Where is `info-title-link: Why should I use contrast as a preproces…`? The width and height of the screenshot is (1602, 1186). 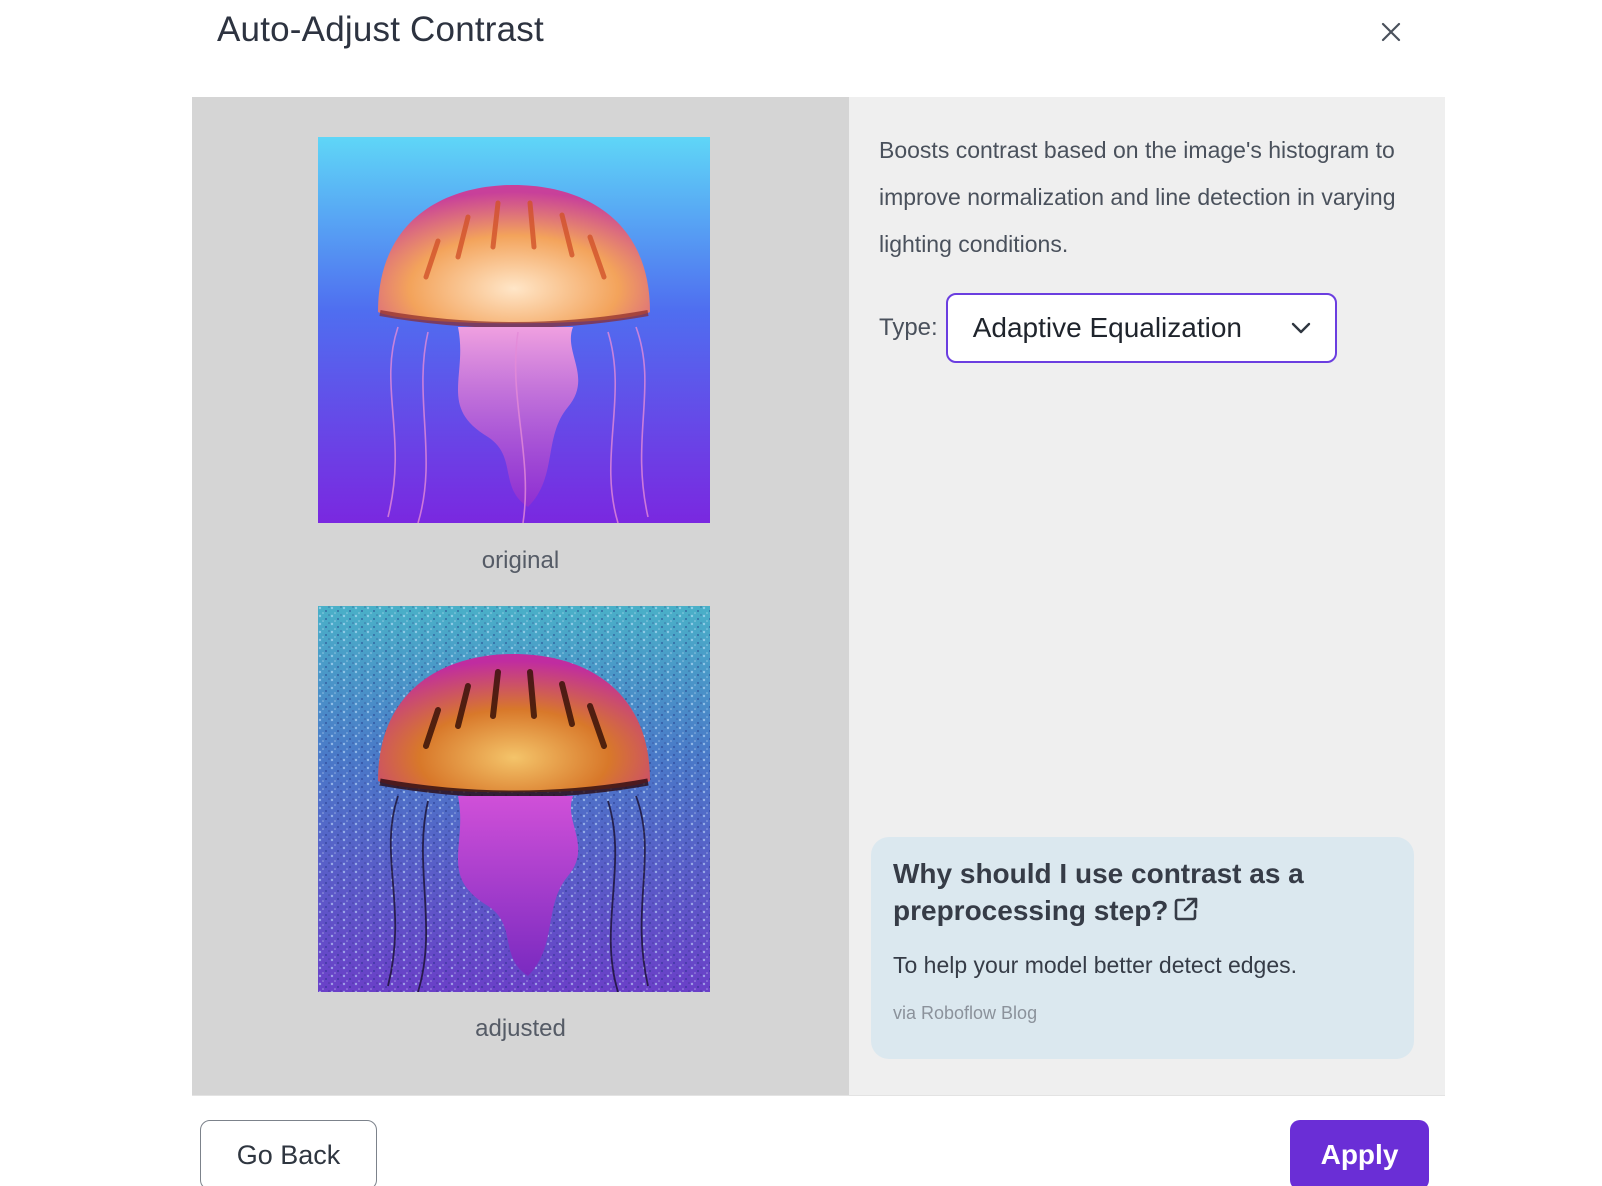 info-title-link: Why should I use contrast as a preproces… is located at coordinates (1113, 892).